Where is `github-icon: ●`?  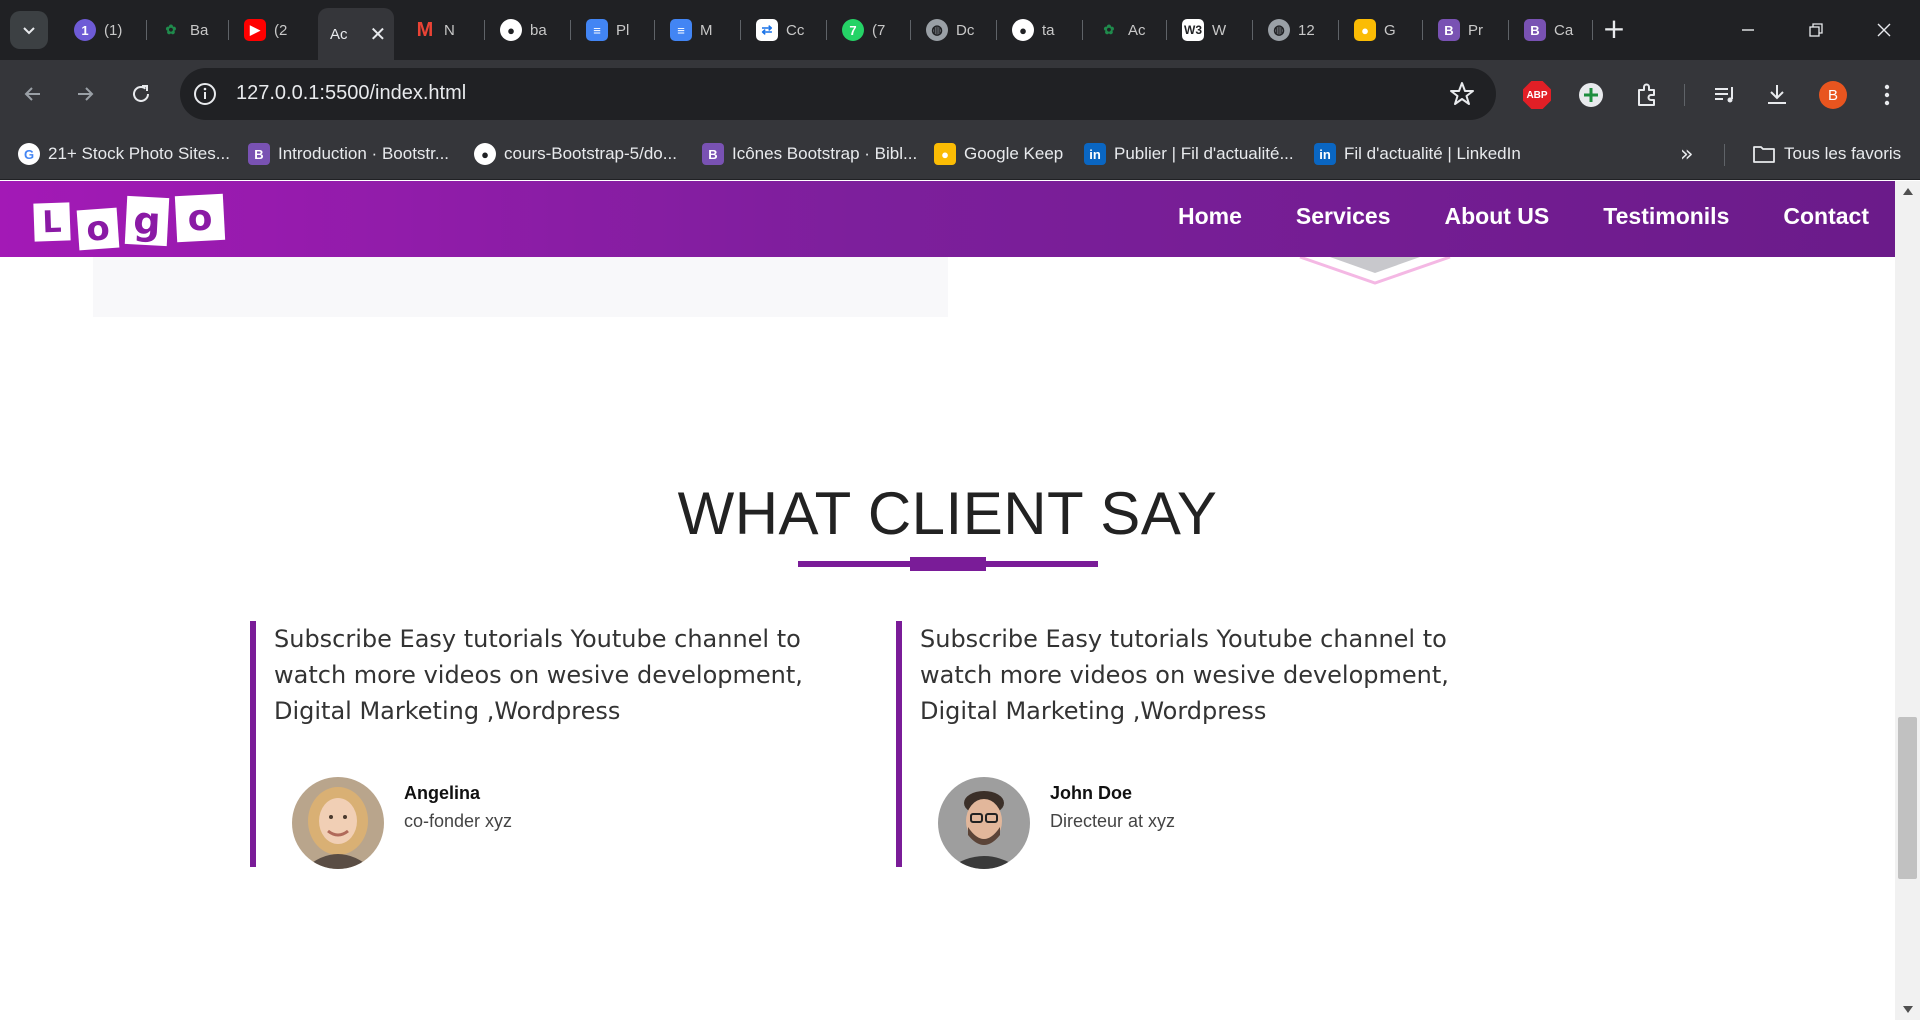 github-icon: ● is located at coordinates (1023, 30).